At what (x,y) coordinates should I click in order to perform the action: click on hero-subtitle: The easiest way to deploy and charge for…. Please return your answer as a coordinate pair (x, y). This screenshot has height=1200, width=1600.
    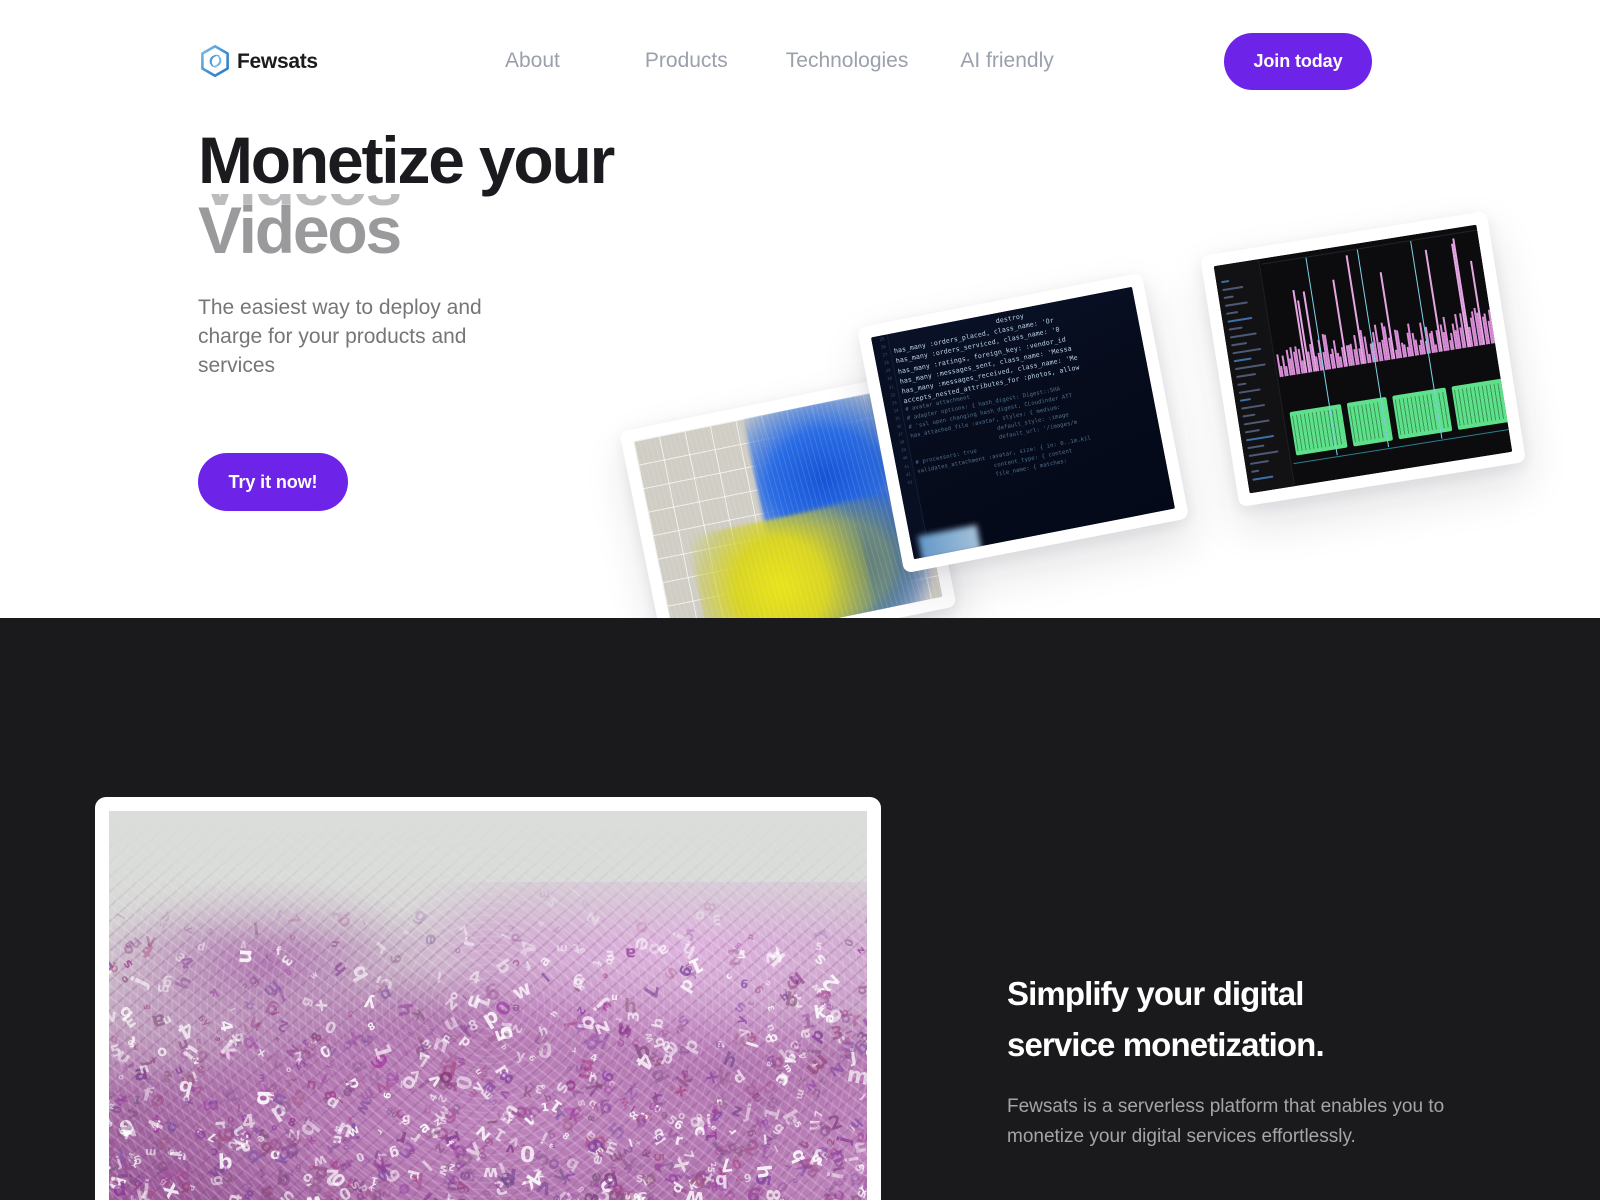
    Looking at the image, I should click on (340, 336).